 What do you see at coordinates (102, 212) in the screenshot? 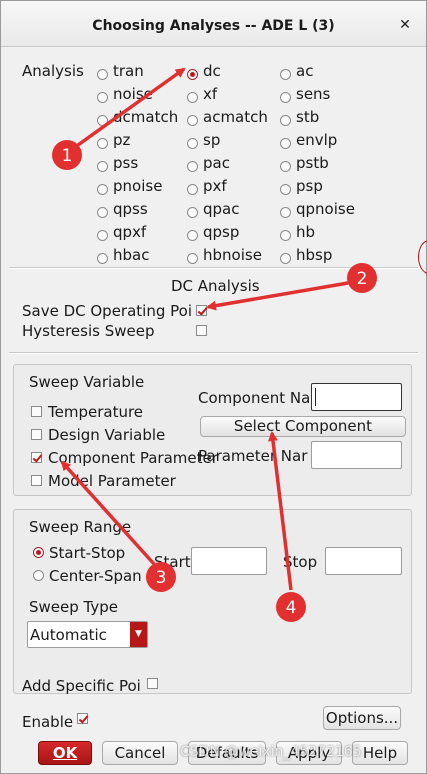
I see `analysis-radio-qpss` at bounding box center [102, 212].